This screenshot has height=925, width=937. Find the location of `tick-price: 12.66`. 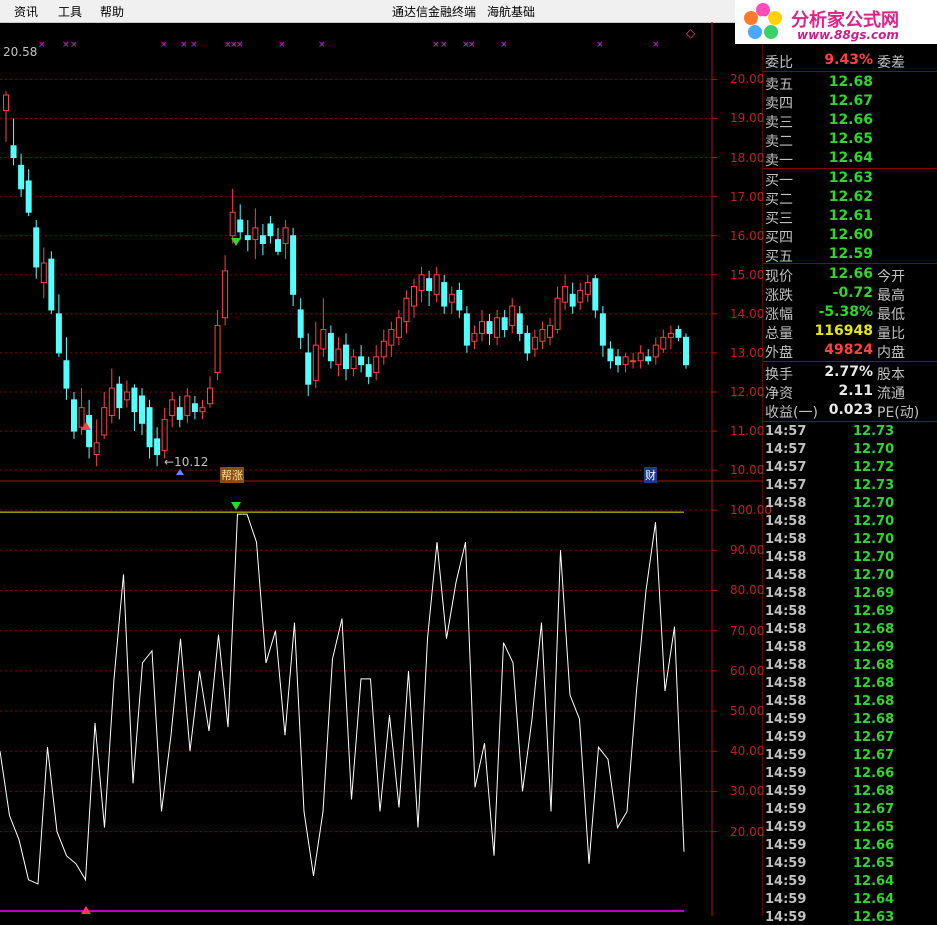

tick-price: 12.66 is located at coordinates (874, 773).